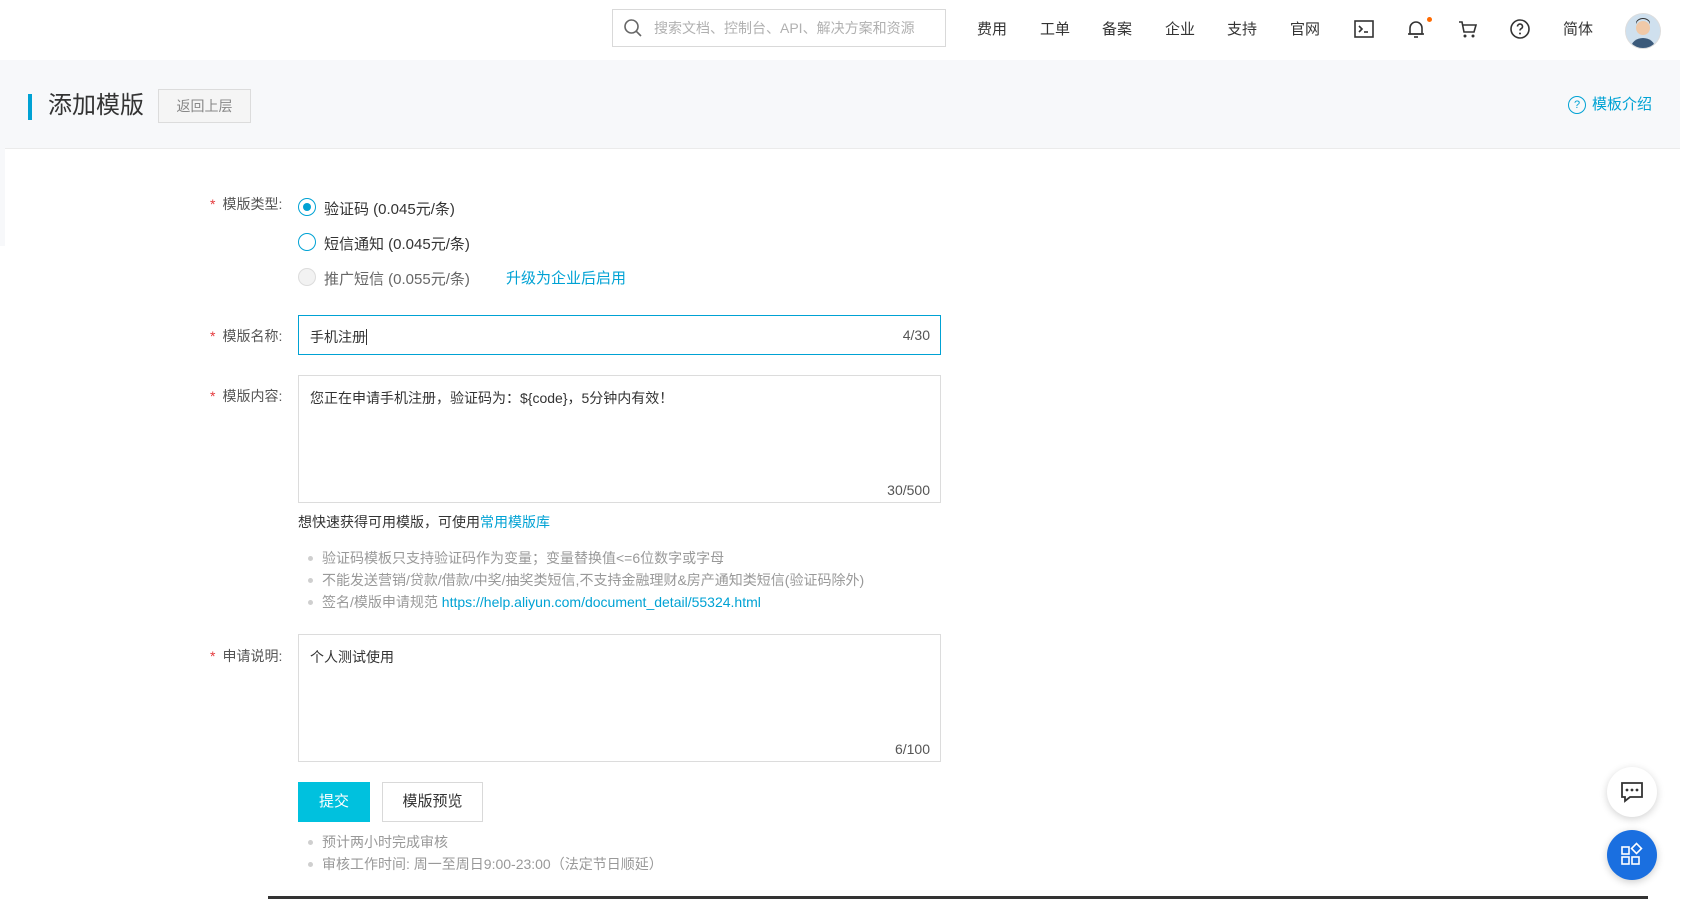 This screenshot has width=1688, height=899. Describe the element at coordinates (1468, 29) in the screenshot. I see `cart-icon` at that location.